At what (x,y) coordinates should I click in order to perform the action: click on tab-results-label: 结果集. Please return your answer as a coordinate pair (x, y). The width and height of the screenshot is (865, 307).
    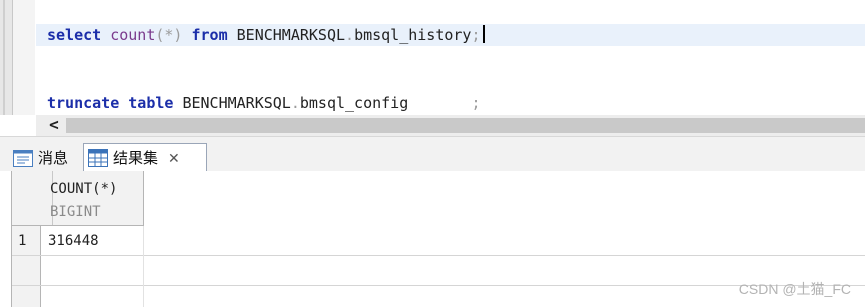
    Looking at the image, I should click on (136, 158).